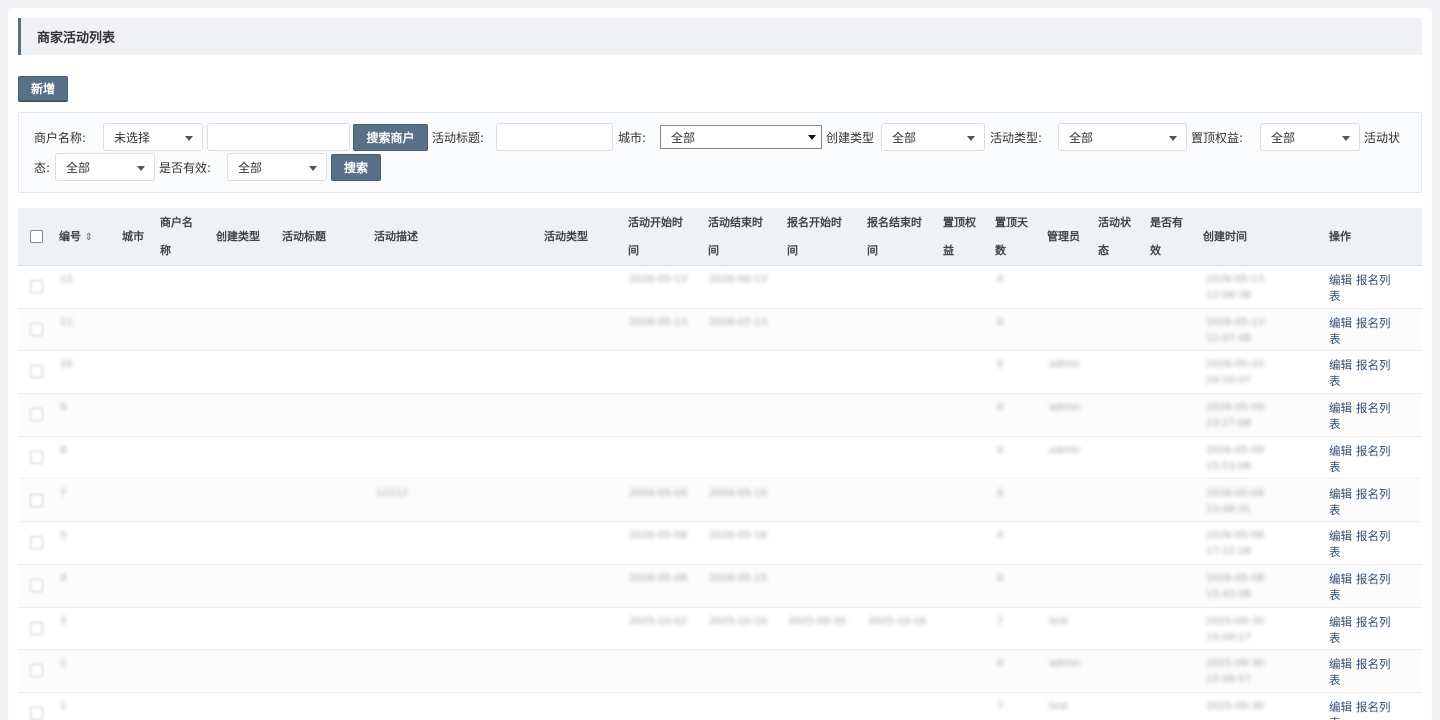 The width and height of the screenshot is (1440, 720). Describe the element at coordinates (655, 222) in the screenshot. I see `col-start-label: 活动开始时` at that location.